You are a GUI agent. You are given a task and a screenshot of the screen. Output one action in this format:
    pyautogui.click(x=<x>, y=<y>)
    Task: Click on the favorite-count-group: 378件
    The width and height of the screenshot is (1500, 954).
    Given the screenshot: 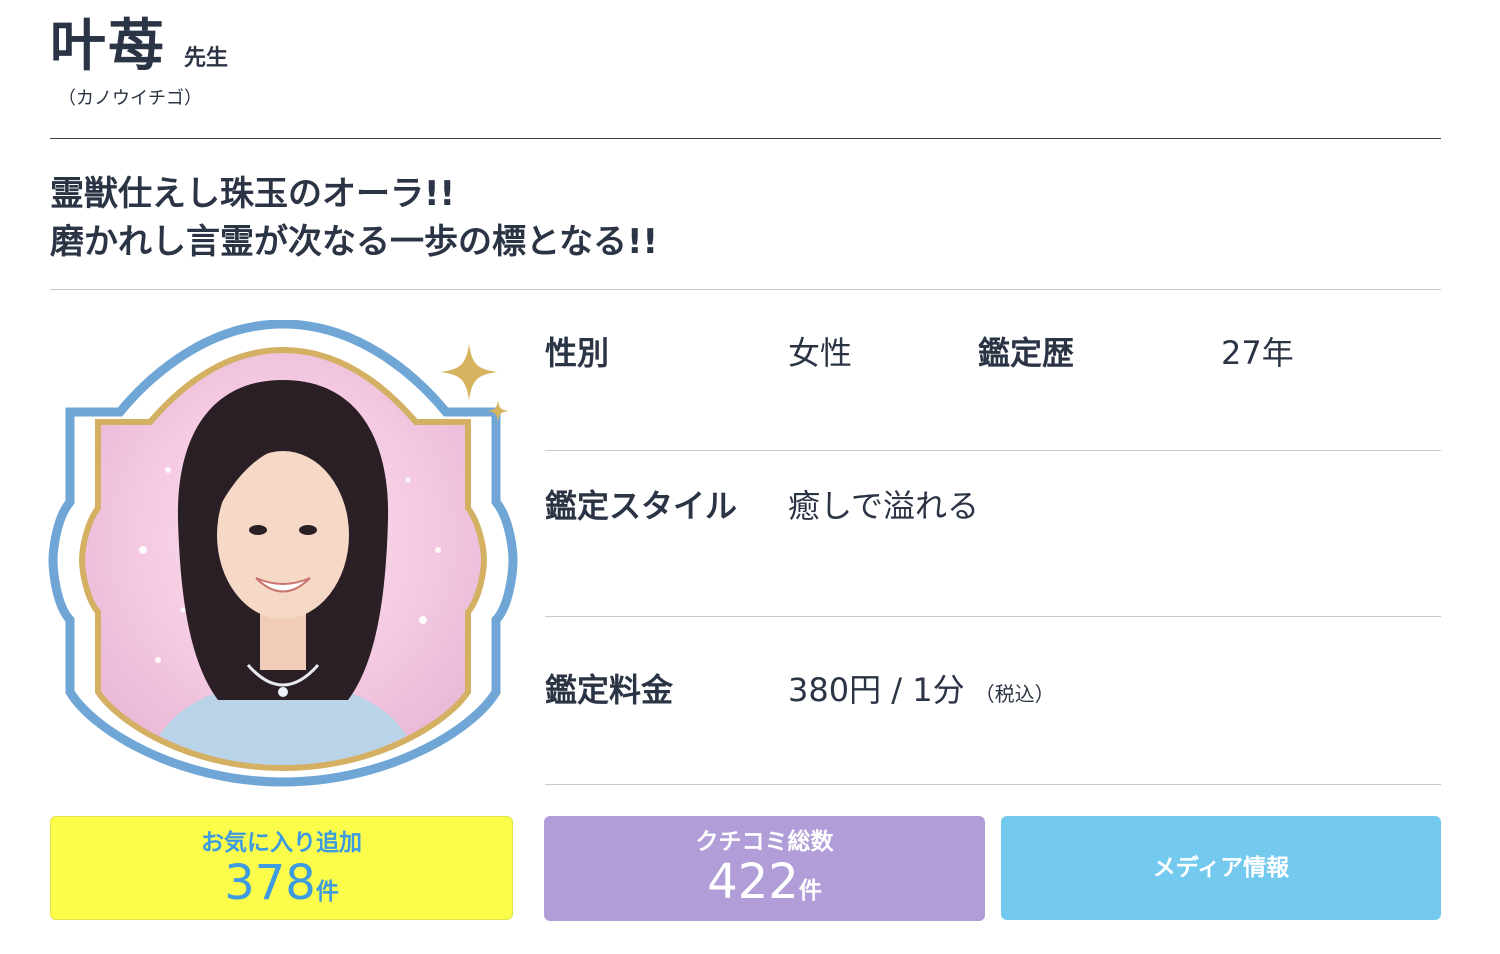 What is the action you would take?
    pyautogui.click(x=281, y=888)
    